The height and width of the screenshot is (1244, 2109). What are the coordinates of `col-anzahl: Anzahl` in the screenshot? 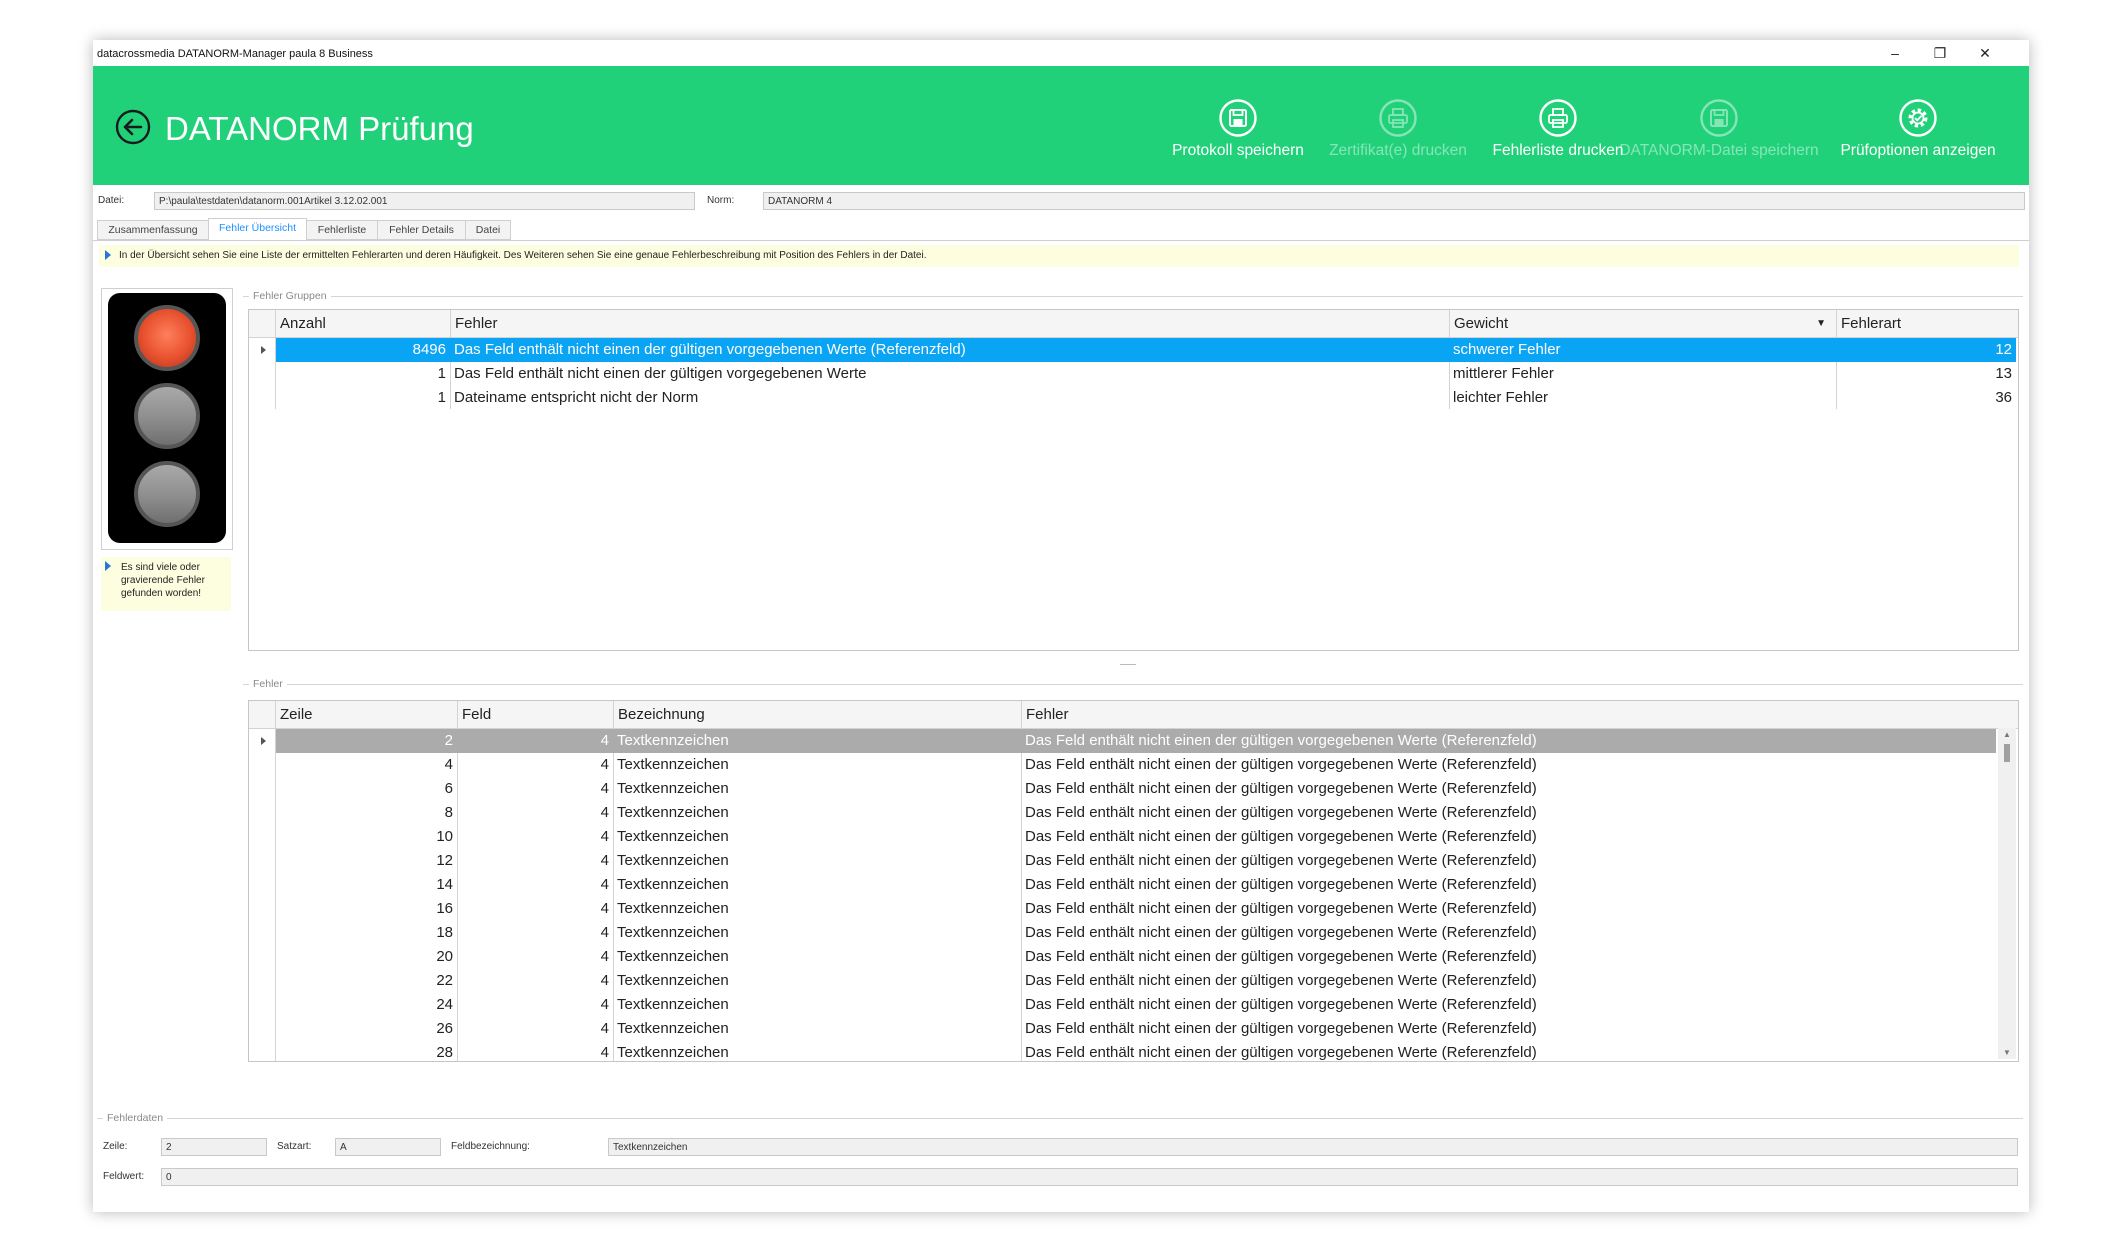 It's located at (362, 323).